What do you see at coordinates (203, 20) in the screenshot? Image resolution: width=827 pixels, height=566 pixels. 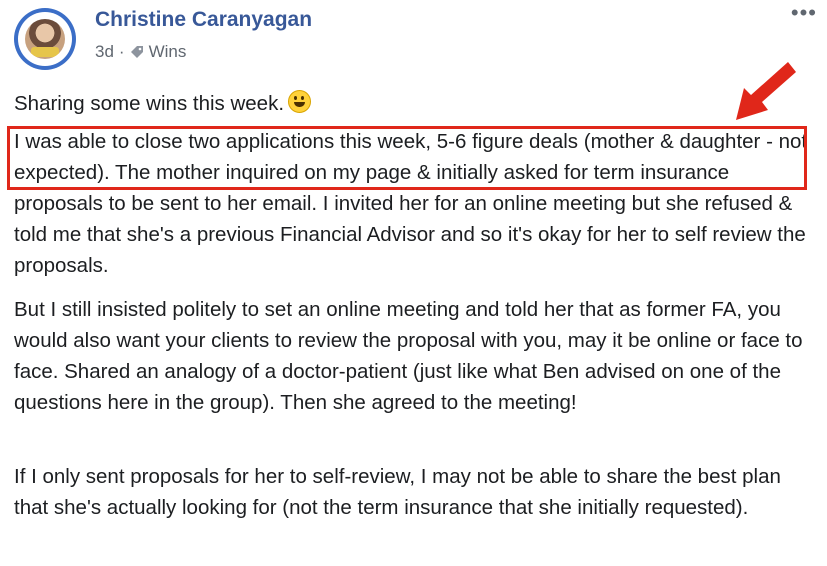 I see `author-name: Christine Caranyagan` at bounding box center [203, 20].